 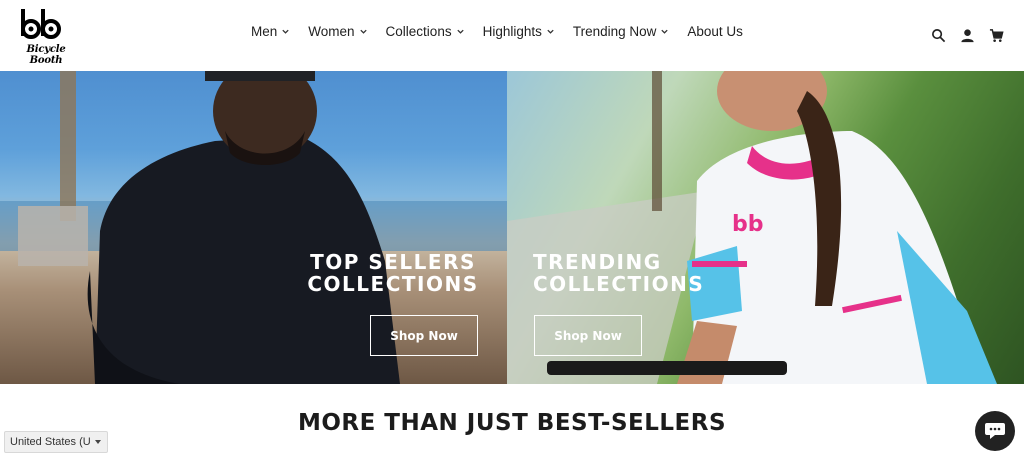 I want to click on header-icons, so click(x=967, y=35).